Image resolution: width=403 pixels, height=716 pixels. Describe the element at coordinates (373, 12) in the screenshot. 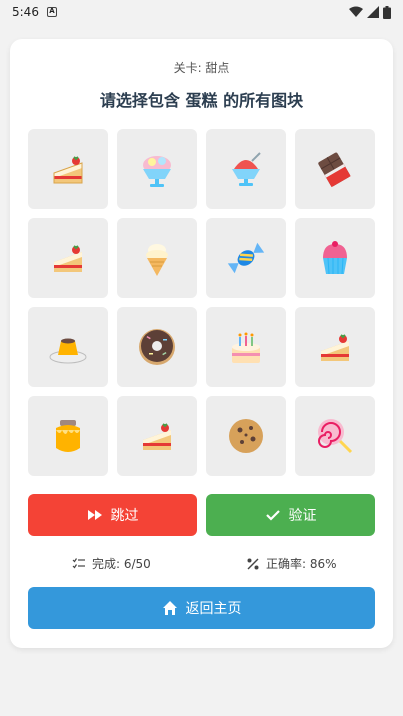

I see `signal-icon` at that location.